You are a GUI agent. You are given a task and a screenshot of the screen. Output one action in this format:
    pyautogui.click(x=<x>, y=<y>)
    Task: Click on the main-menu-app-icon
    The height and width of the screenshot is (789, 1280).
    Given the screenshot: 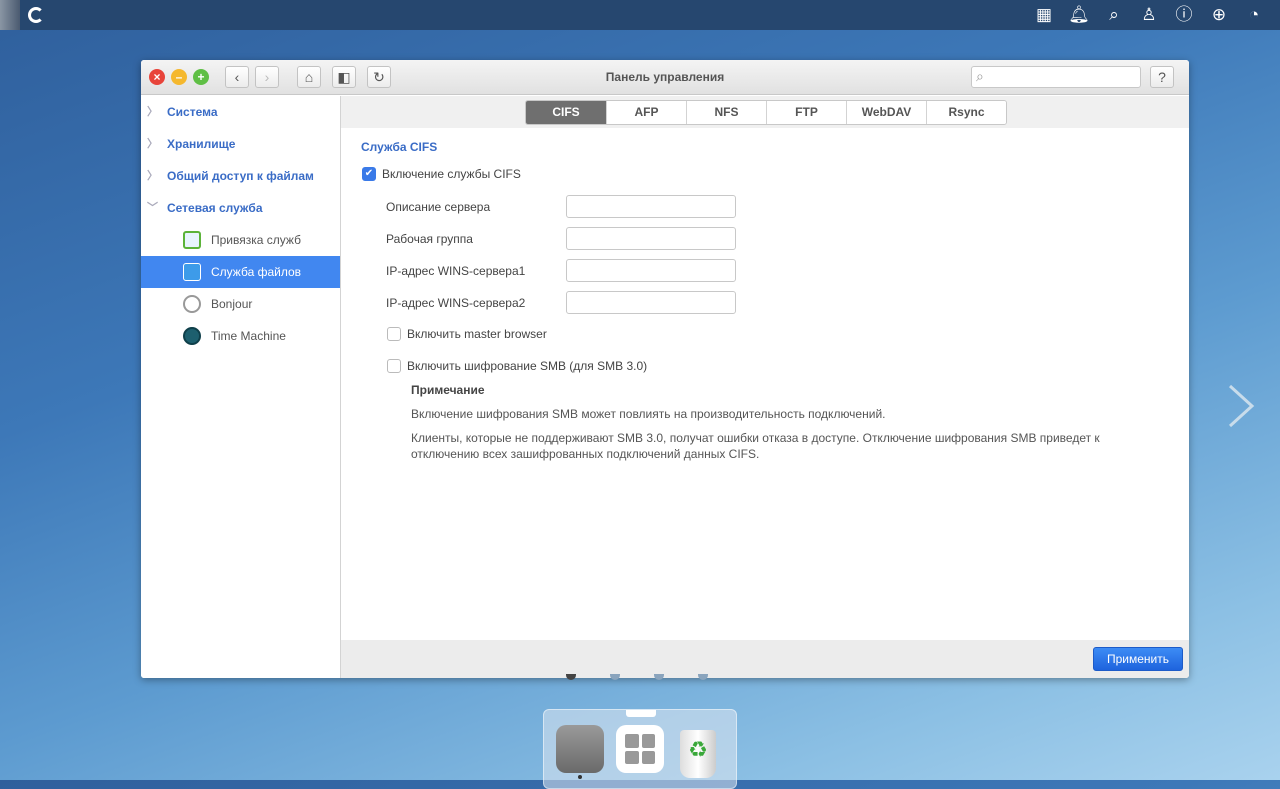 What is the action you would take?
    pyautogui.click(x=640, y=749)
    